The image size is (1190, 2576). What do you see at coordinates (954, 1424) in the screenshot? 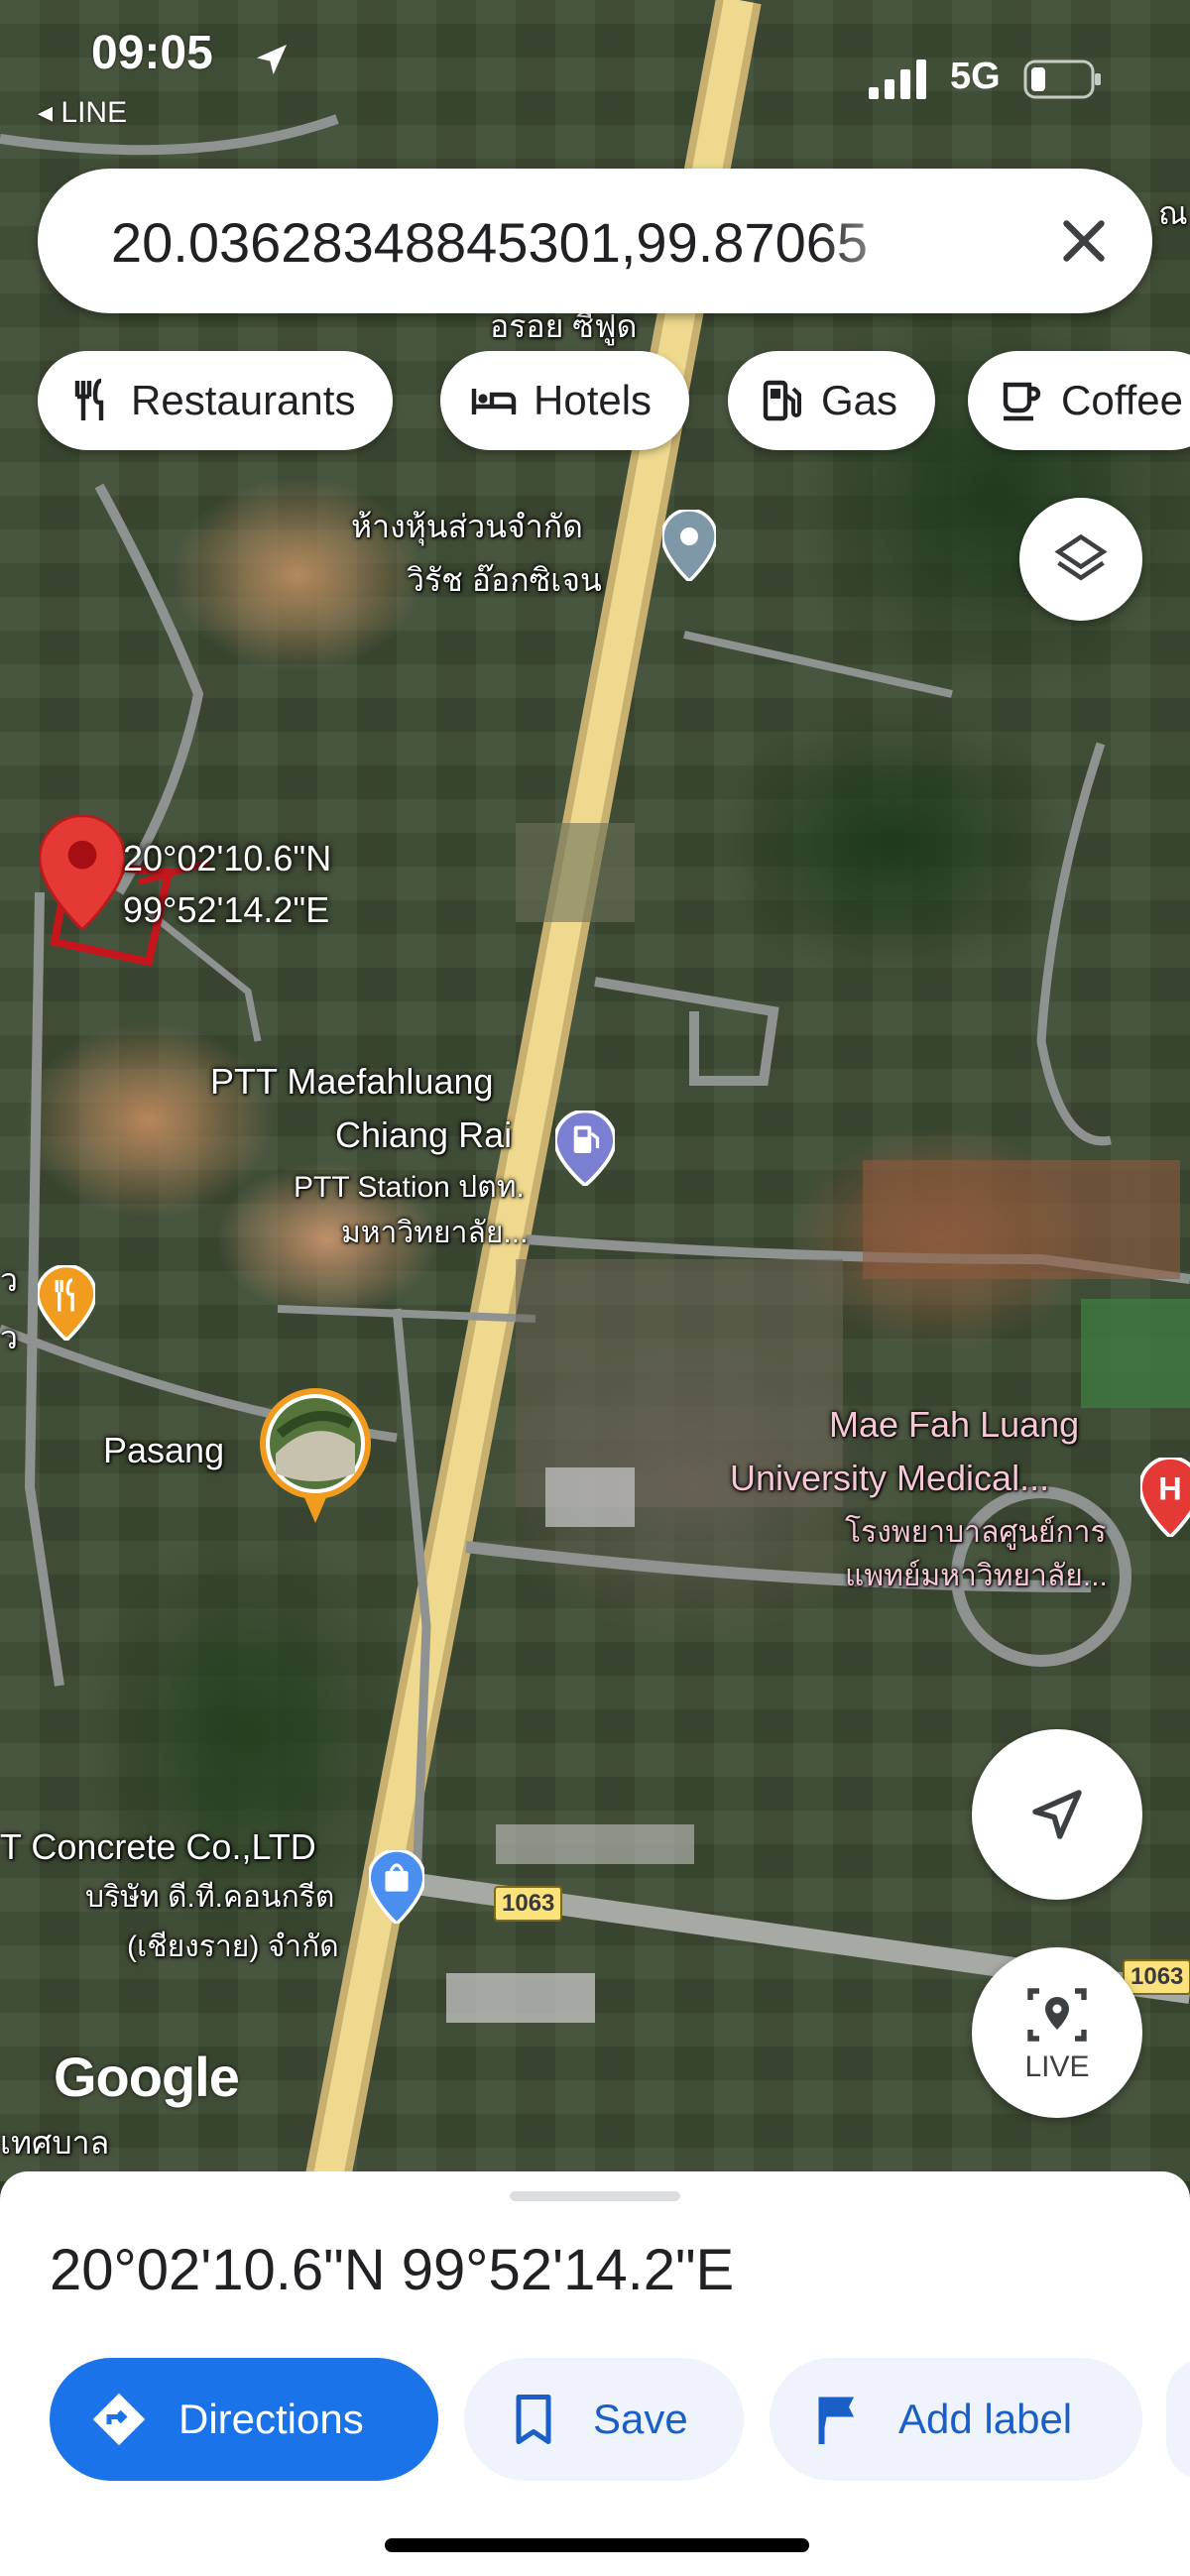
I see `map-label-hospital-line1: Mae Fah Luang` at bounding box center [954, 1424].